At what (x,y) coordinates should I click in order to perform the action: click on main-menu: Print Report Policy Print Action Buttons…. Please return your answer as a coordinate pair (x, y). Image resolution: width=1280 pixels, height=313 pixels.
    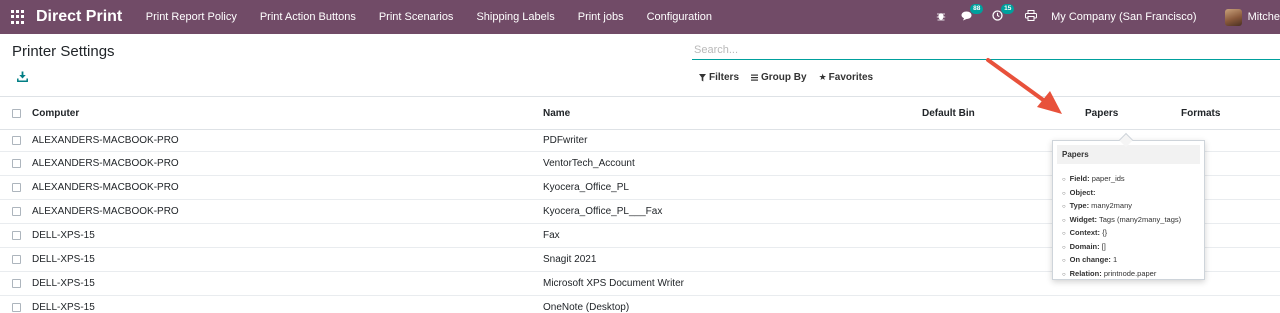
    Looking at the image, I should click on (428, 17).